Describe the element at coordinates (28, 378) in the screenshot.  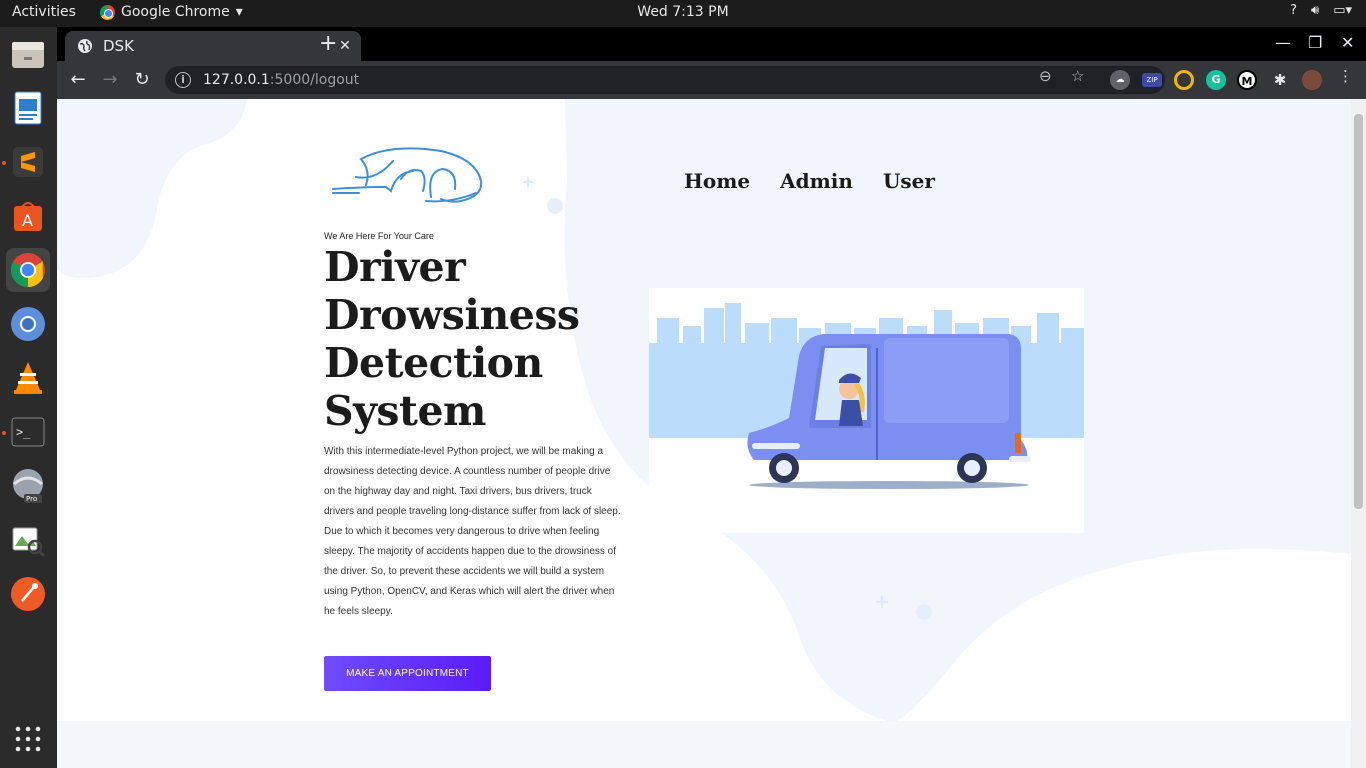
I see `vlc-icon` at that location.